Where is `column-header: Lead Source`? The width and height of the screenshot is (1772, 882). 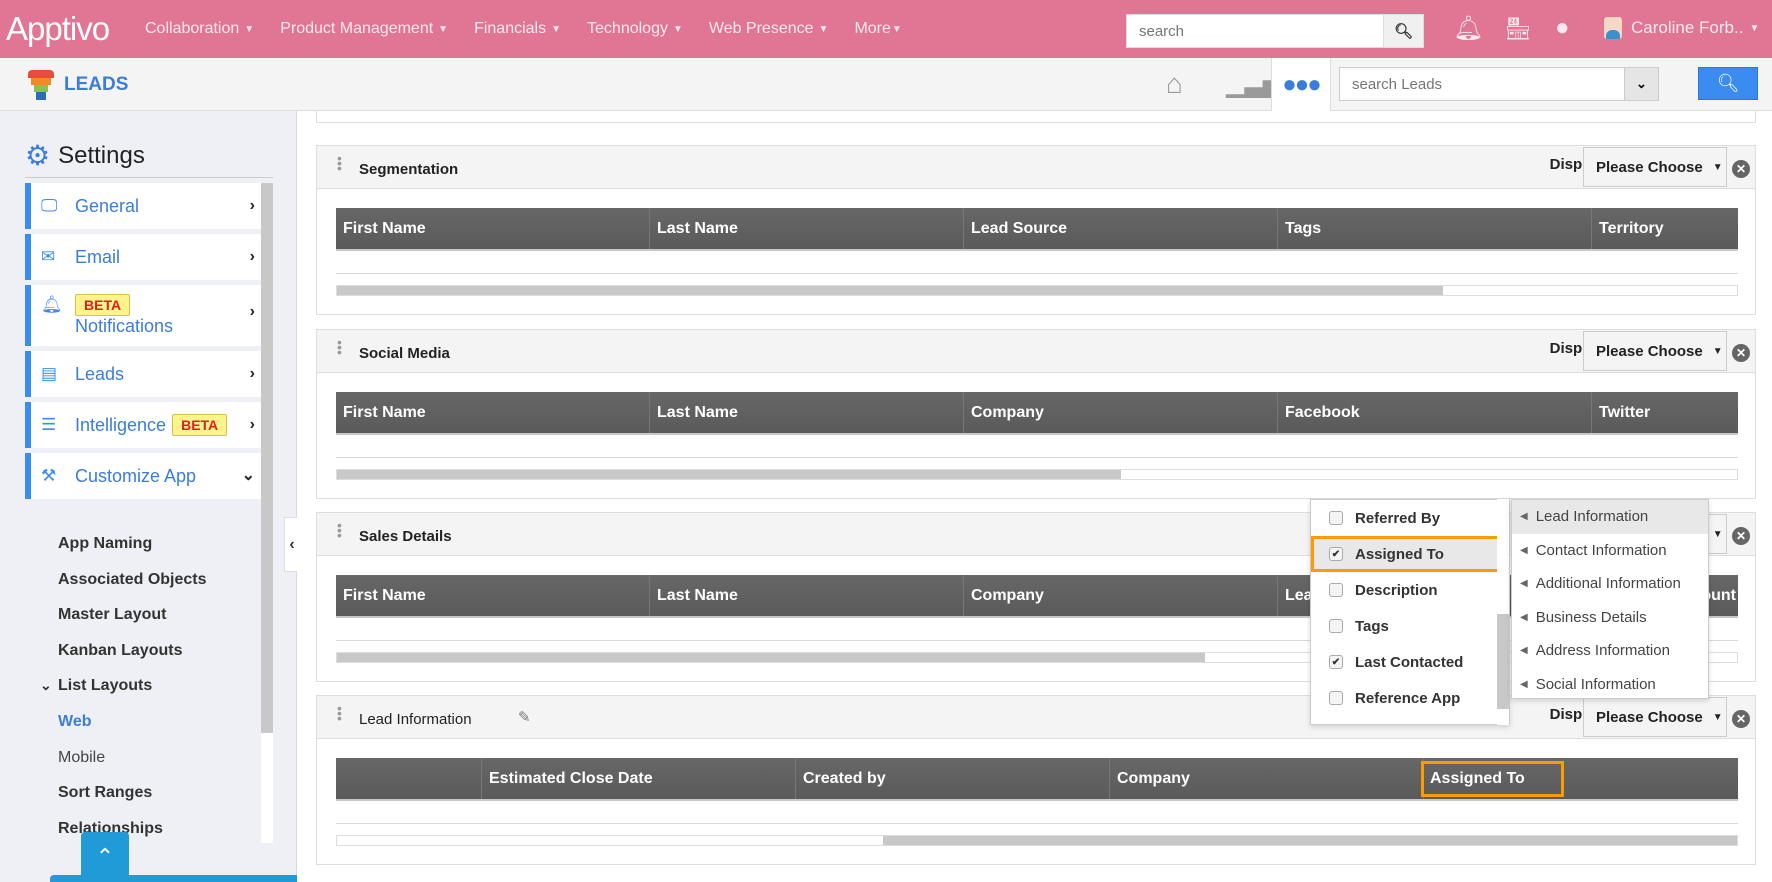 column-header: Lead Source is located at coordinates (1121, 228).